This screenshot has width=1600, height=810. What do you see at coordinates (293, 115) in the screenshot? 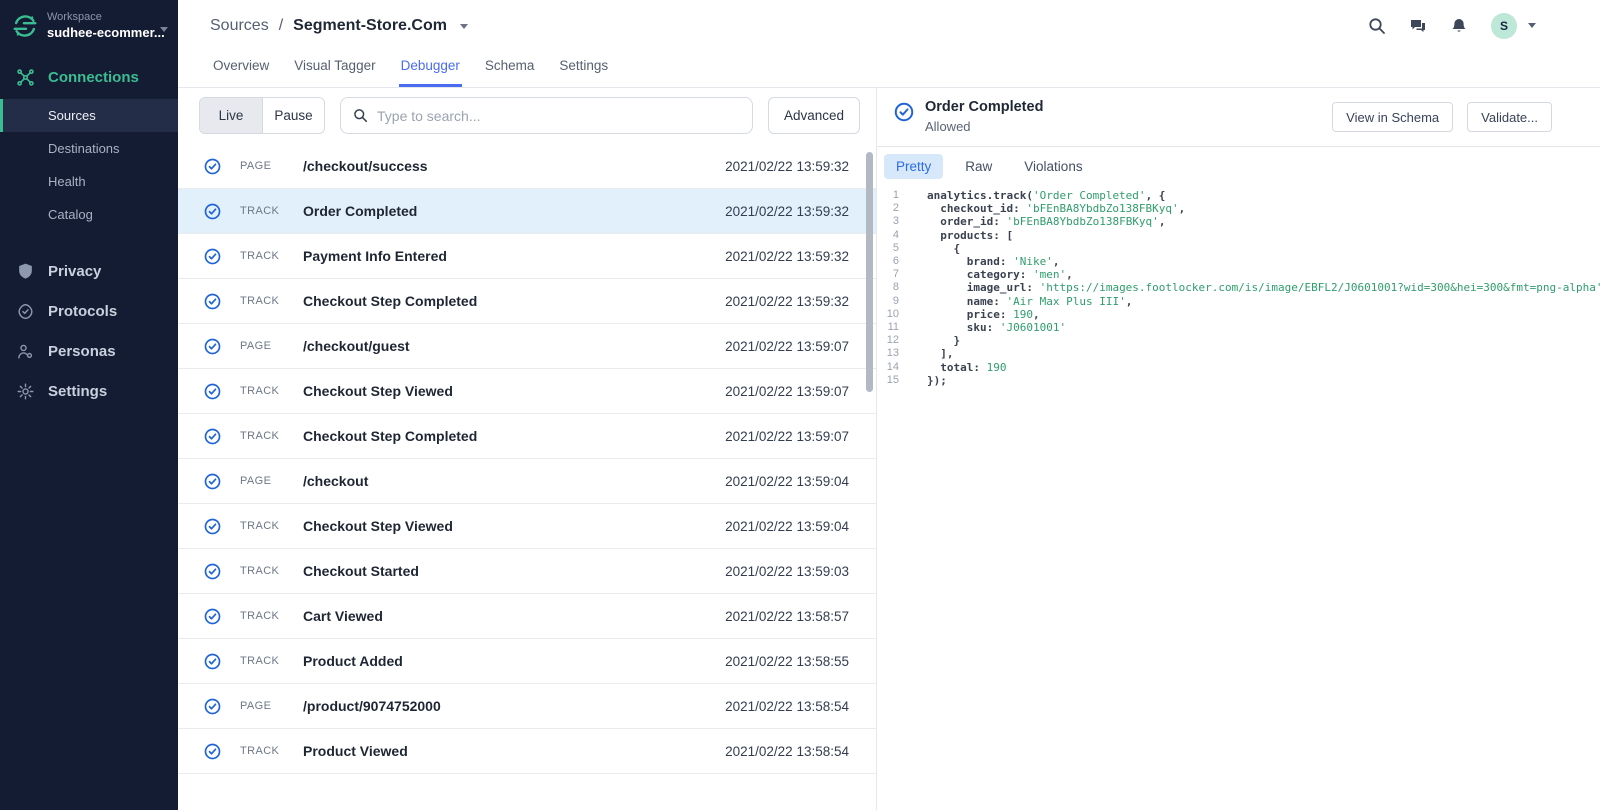
I see `pause-button: Pause` at bounding box center [293, 115].